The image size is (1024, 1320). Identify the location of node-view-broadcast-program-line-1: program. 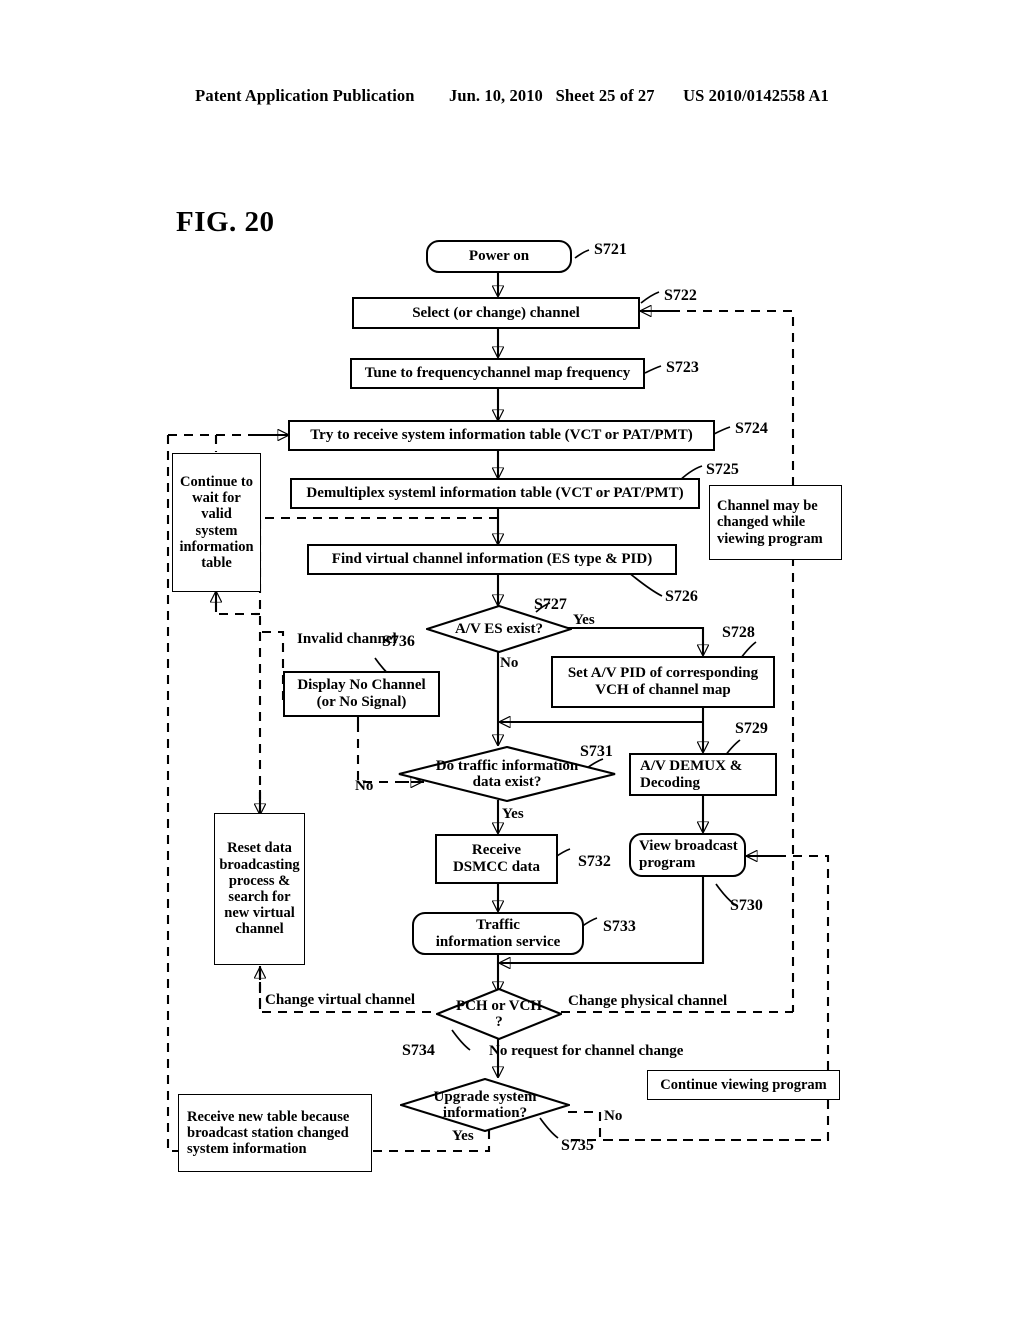
(667, 863).